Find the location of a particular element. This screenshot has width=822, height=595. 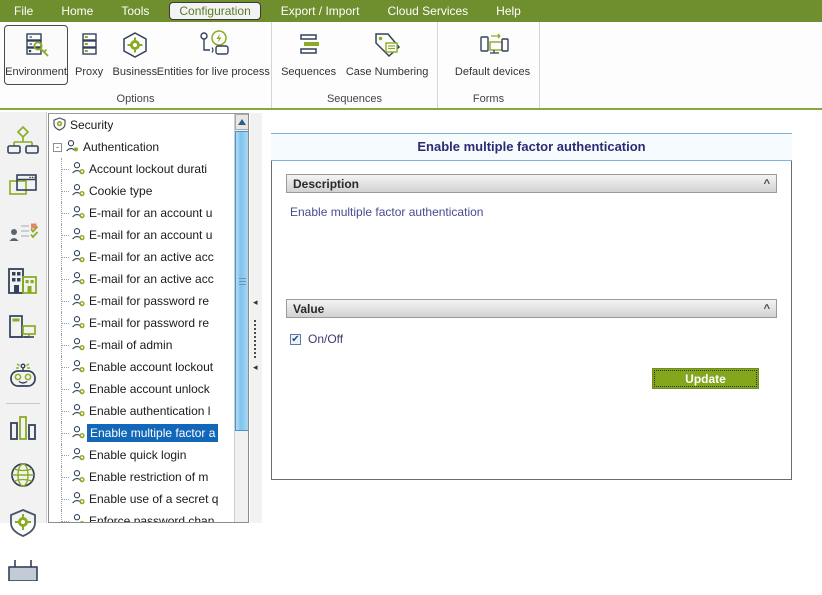

sidebar-item-devices is located at coordinates (23, 329).